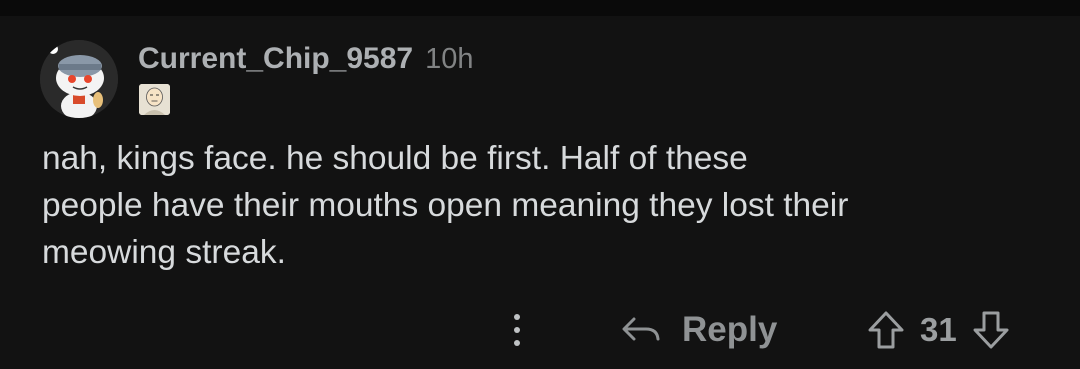  I want to click on more-options-button, so click(517, 330).